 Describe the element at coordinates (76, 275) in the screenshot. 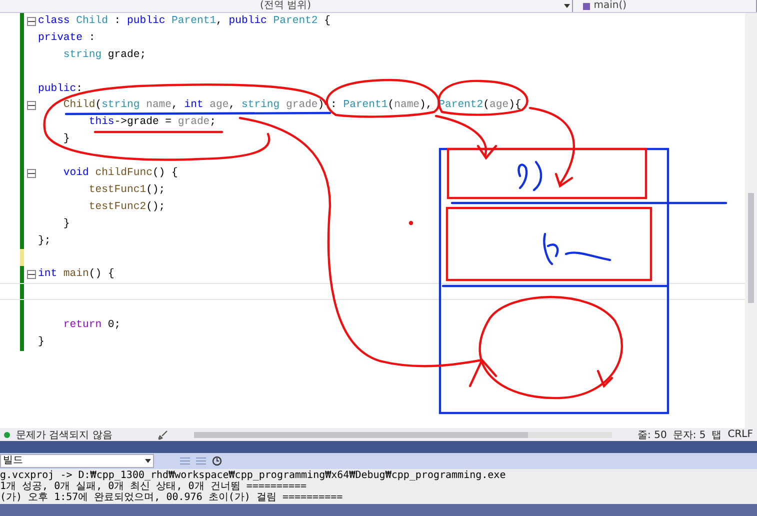

I see `code-line: int main() {` at that location.